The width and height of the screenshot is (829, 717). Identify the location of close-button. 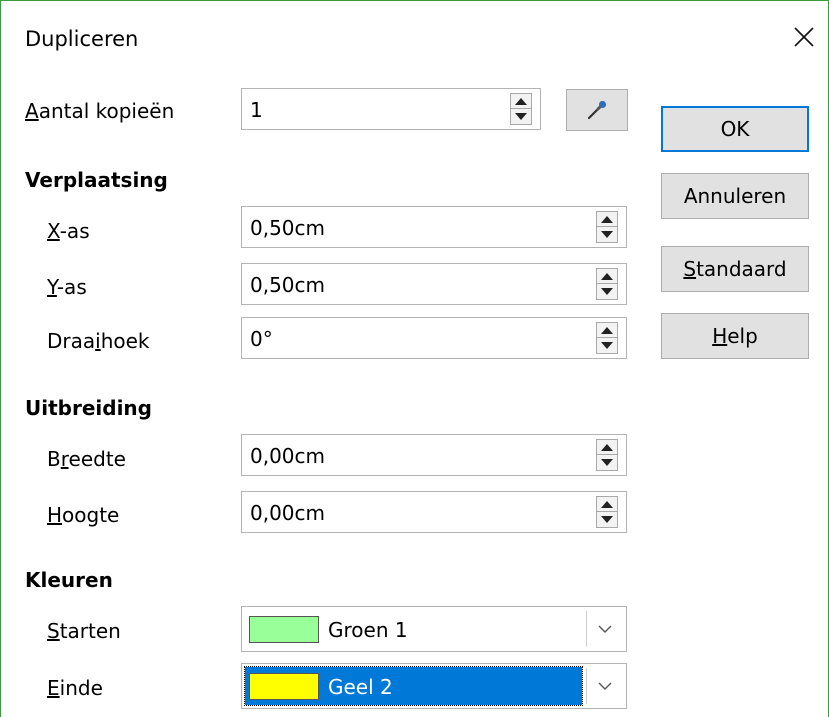
(804, 37).